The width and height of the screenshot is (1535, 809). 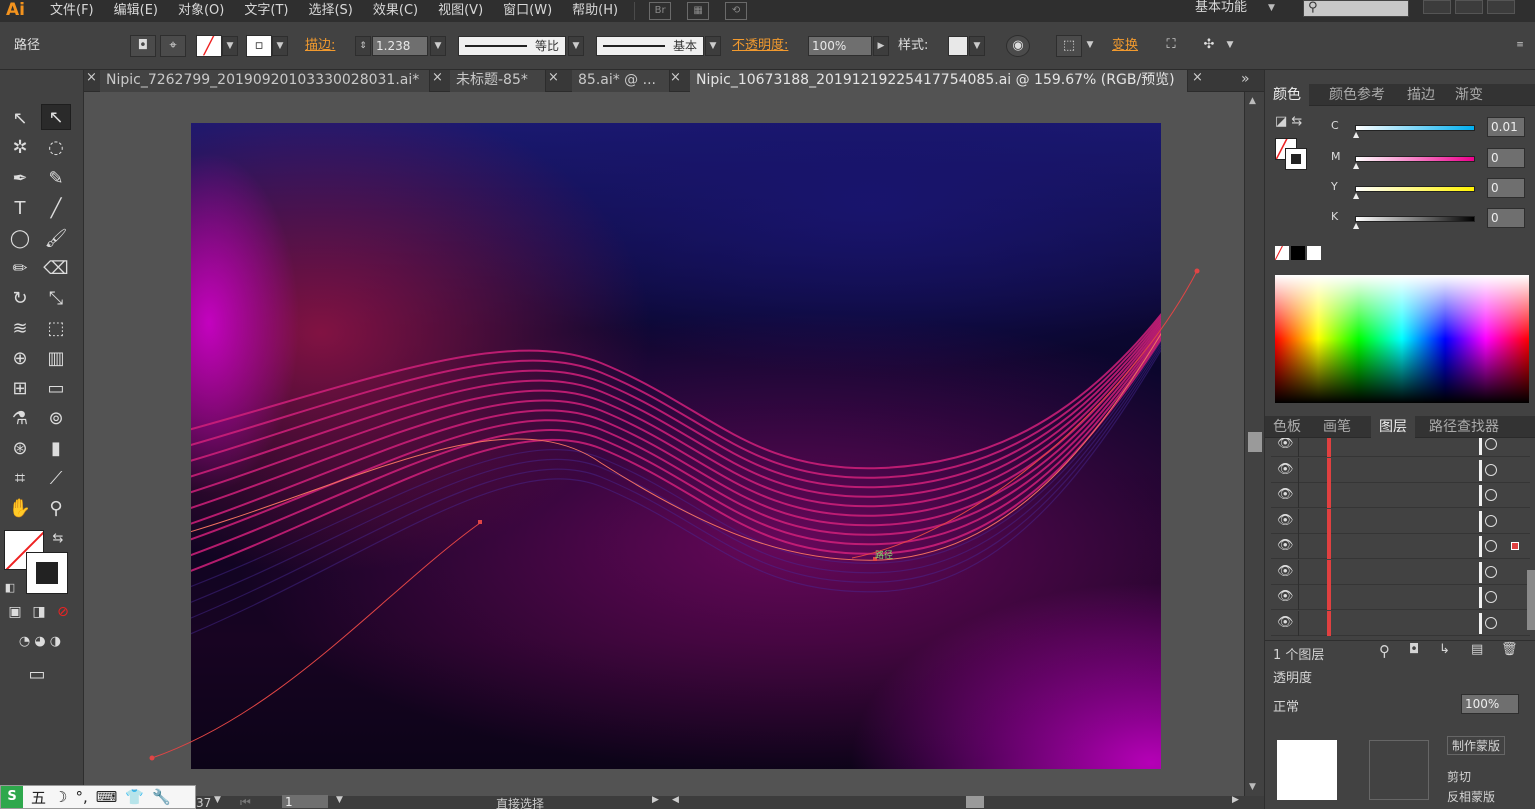 What do you see at coordinates (1357, 95) in the screenshot?
I see `tab-color-guide: 颜色参考` at bounding box center [1357, 95].